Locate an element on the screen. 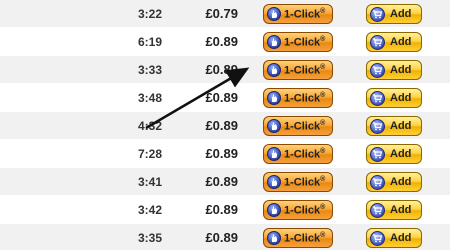 The image size is (450, 250). track-duration: 3:33 is located at coordinates (150, 70).